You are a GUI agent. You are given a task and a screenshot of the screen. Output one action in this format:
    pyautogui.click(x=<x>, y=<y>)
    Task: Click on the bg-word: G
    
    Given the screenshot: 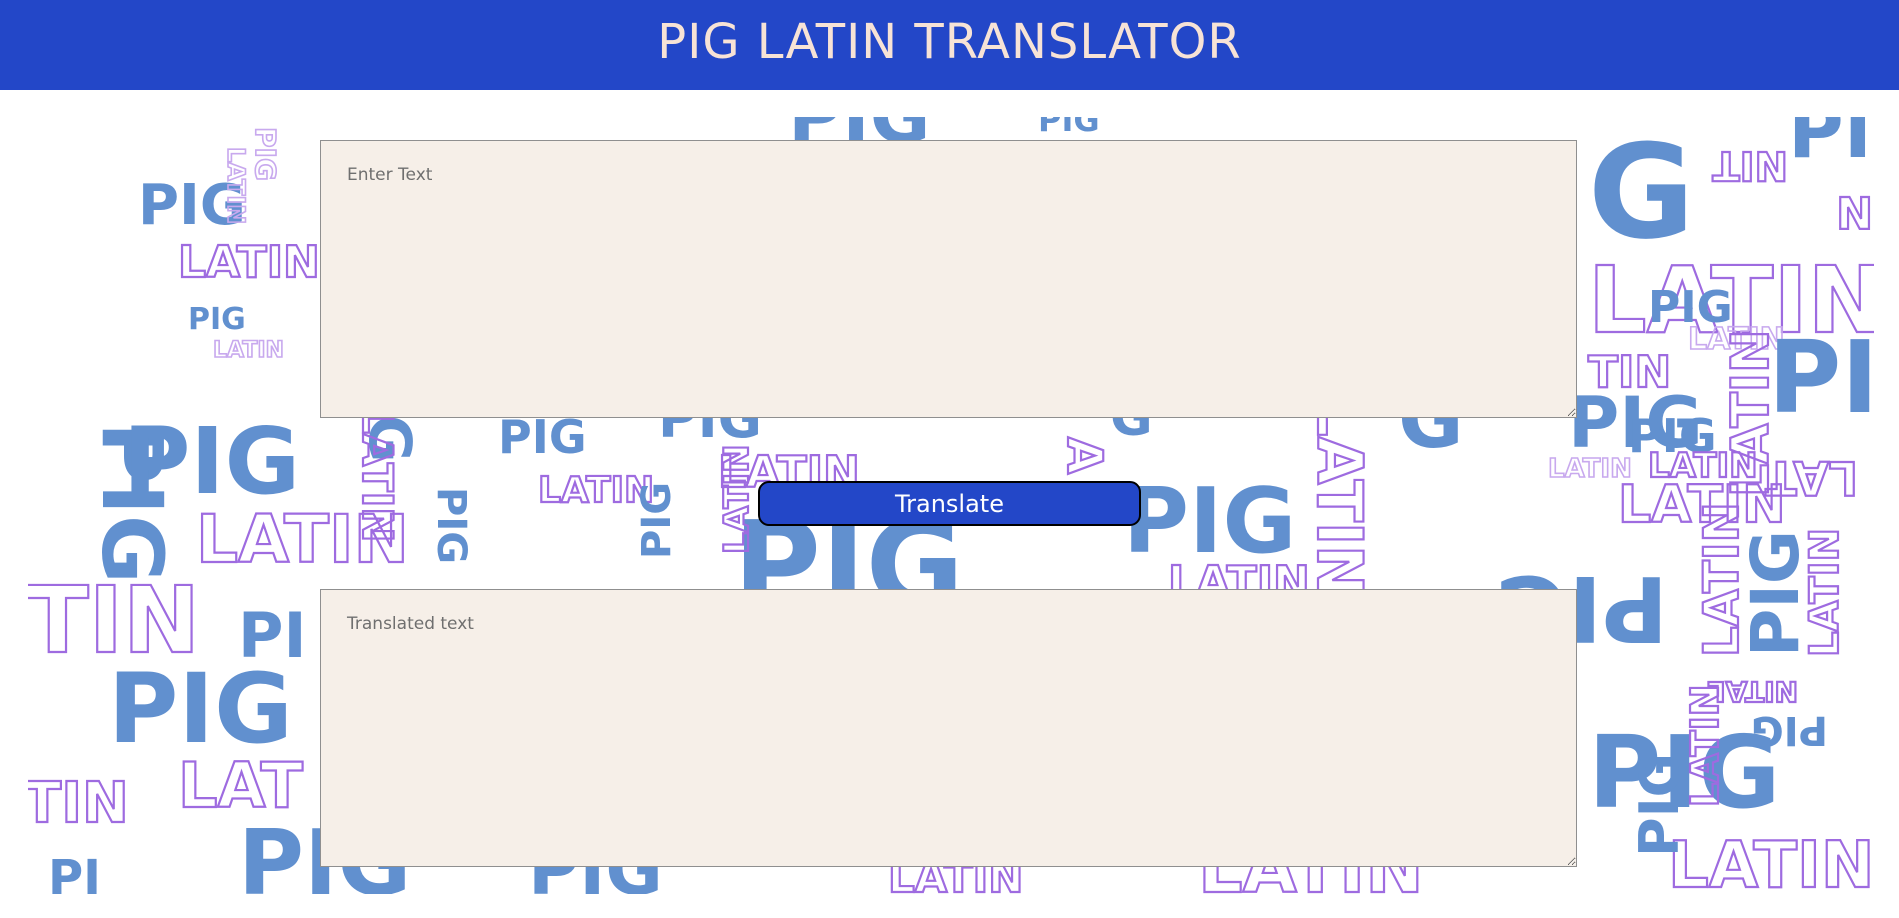 What is the action you would take?
    pyautogui.click(x=1641, y=192)
    